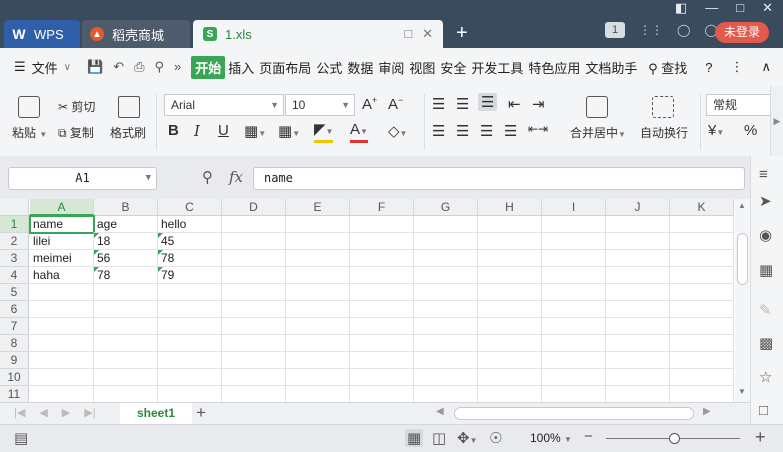  Describe the element at coordinates (742, 259) in the screenshot. I see `vertical-scroll-thumb` at that location.